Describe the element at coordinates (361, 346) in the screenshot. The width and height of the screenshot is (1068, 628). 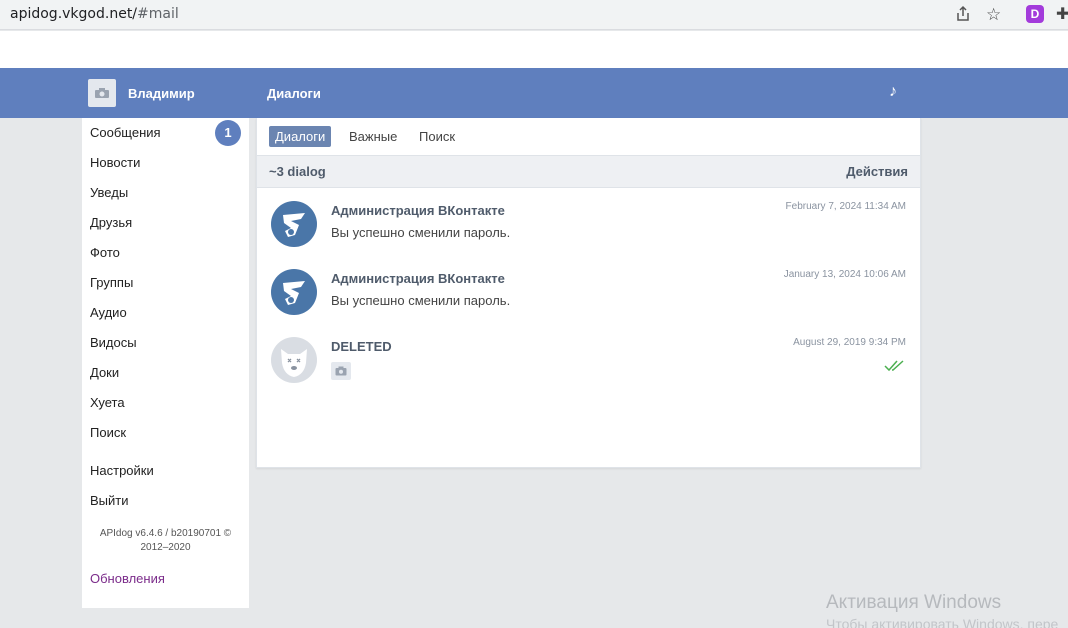
I see `dialog-name: DELETED` at that location.